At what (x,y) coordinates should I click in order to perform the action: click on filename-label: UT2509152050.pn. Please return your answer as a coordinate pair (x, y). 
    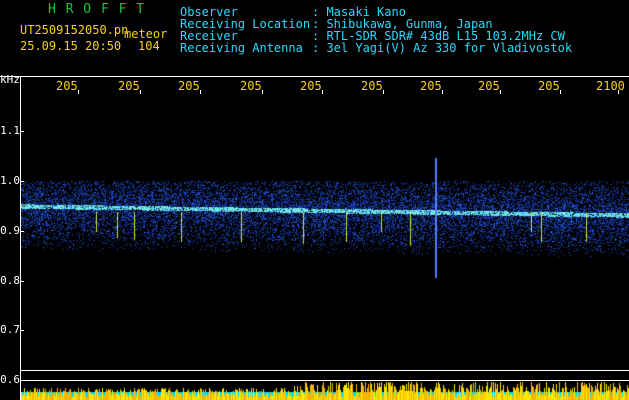
    Looking at the image, I should click on (74, 30).